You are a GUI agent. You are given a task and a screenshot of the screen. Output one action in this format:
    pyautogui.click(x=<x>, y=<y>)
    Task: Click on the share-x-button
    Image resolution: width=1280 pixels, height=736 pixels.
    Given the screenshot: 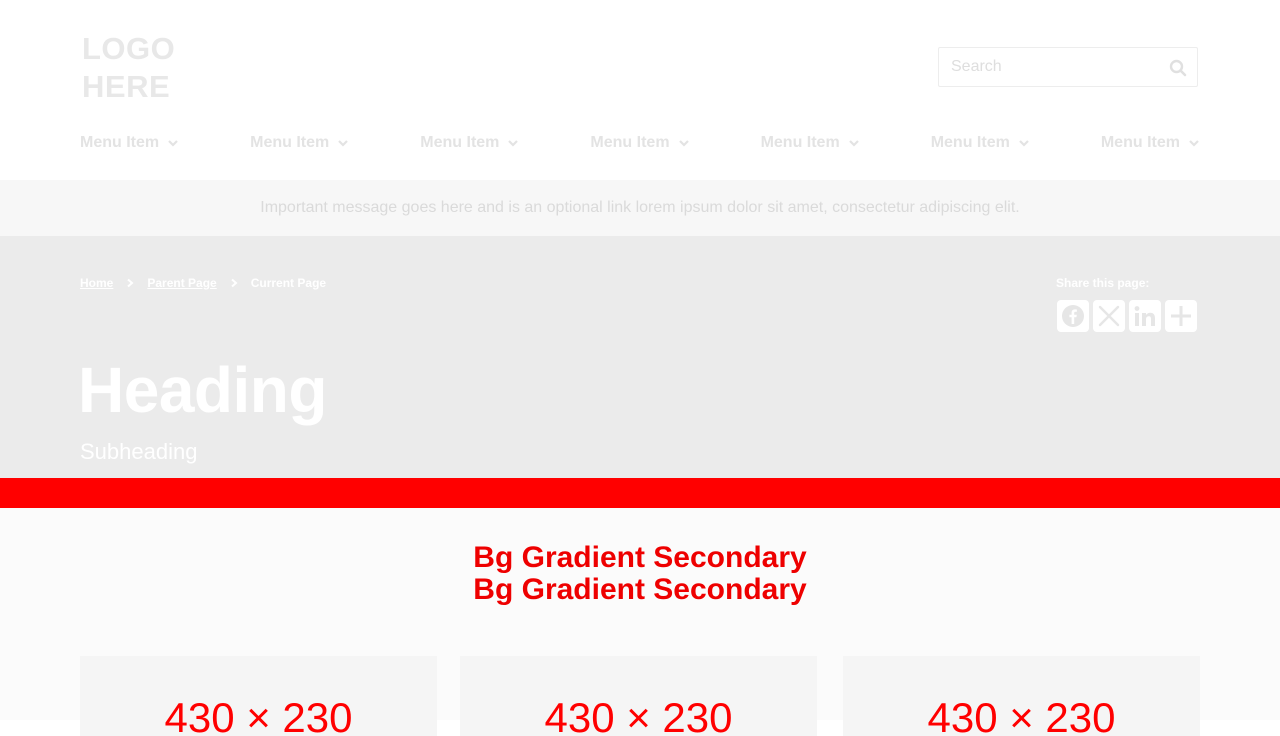 What is the action you would take?
    pyautogui.click(x=1109, y=316)
    